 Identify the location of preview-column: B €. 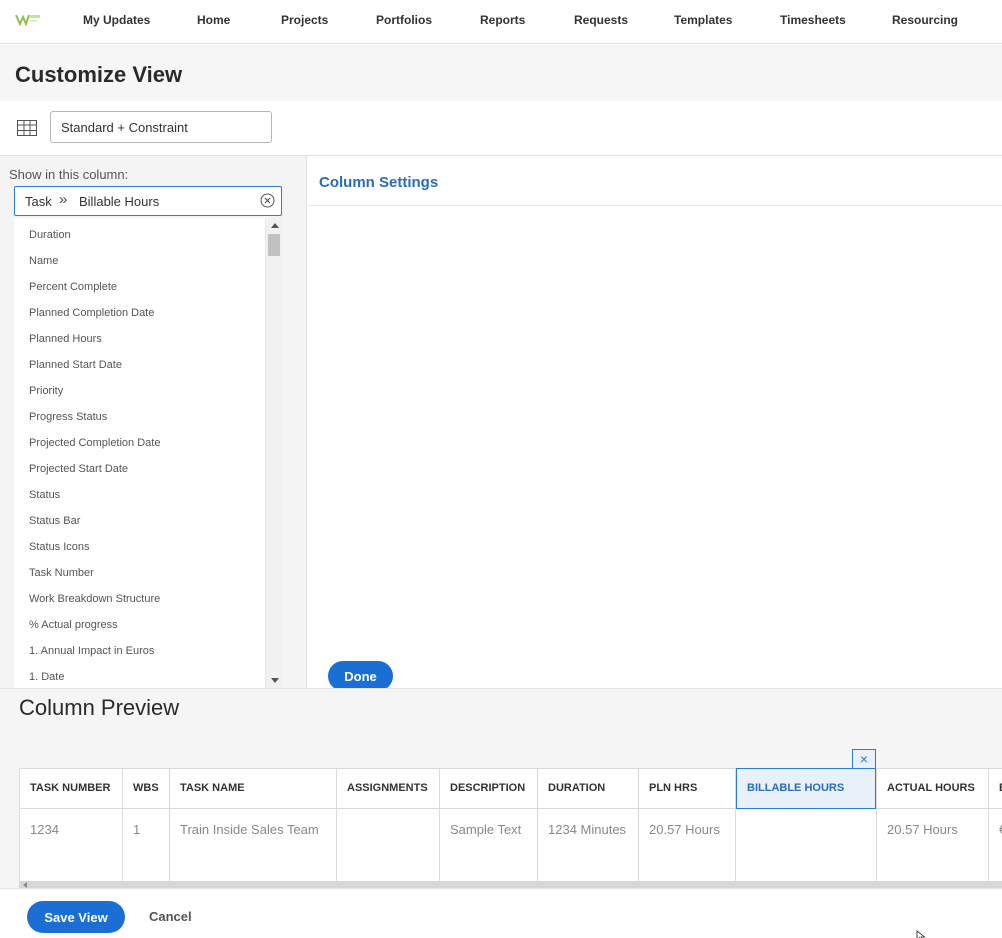
(995, 824).